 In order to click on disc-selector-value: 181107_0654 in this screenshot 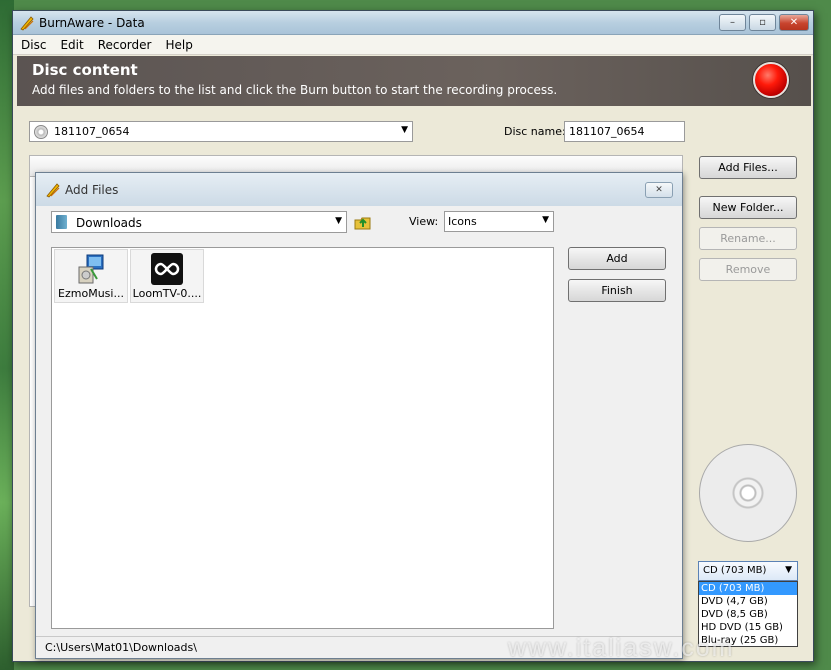, I will do `click(92, 131)`.